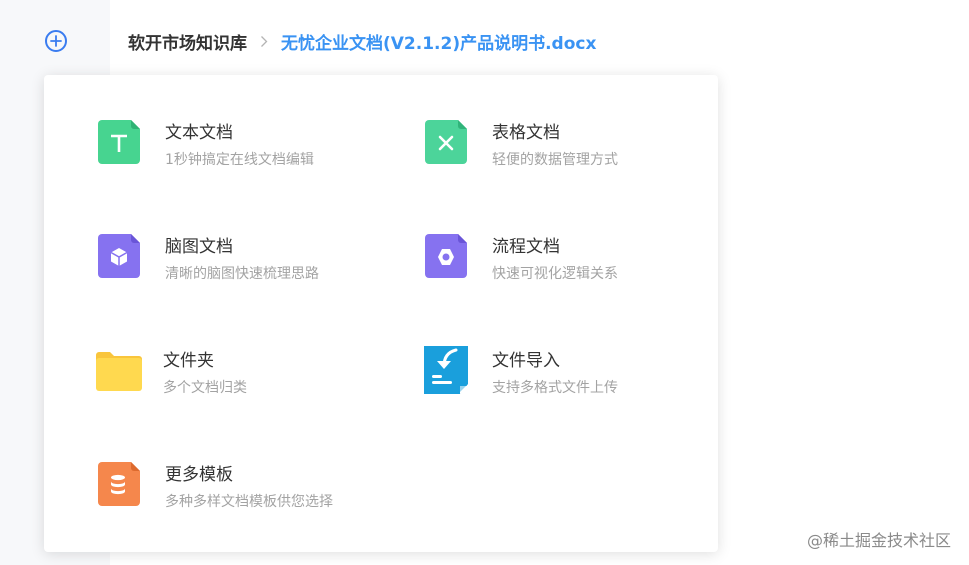 This screenshot has width=969, height=565. Describe the element at coordinates (526, 247) in the screenshot. I see `menu-item-title: 流程文档` at that location.